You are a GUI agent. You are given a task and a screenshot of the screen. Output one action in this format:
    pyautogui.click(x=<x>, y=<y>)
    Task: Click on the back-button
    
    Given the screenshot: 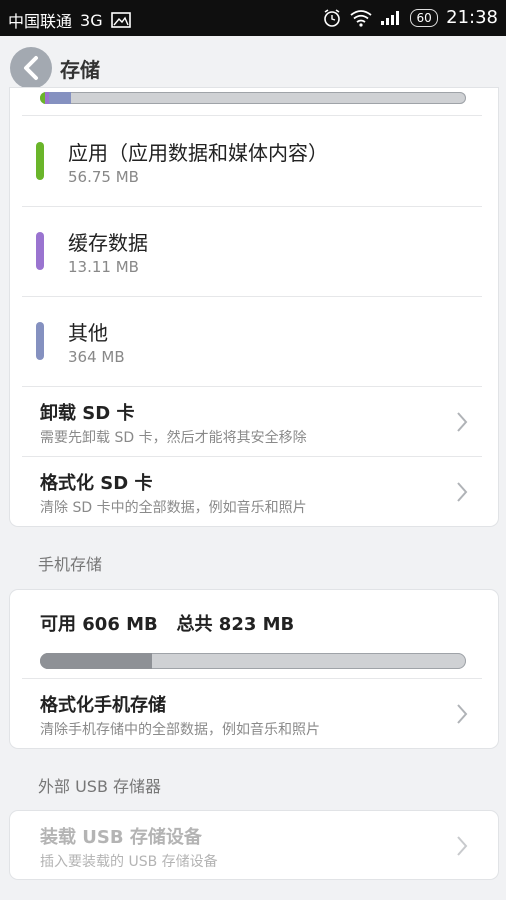 What is the action you would take?
    pyautogui.click(x=31, y=68)
    